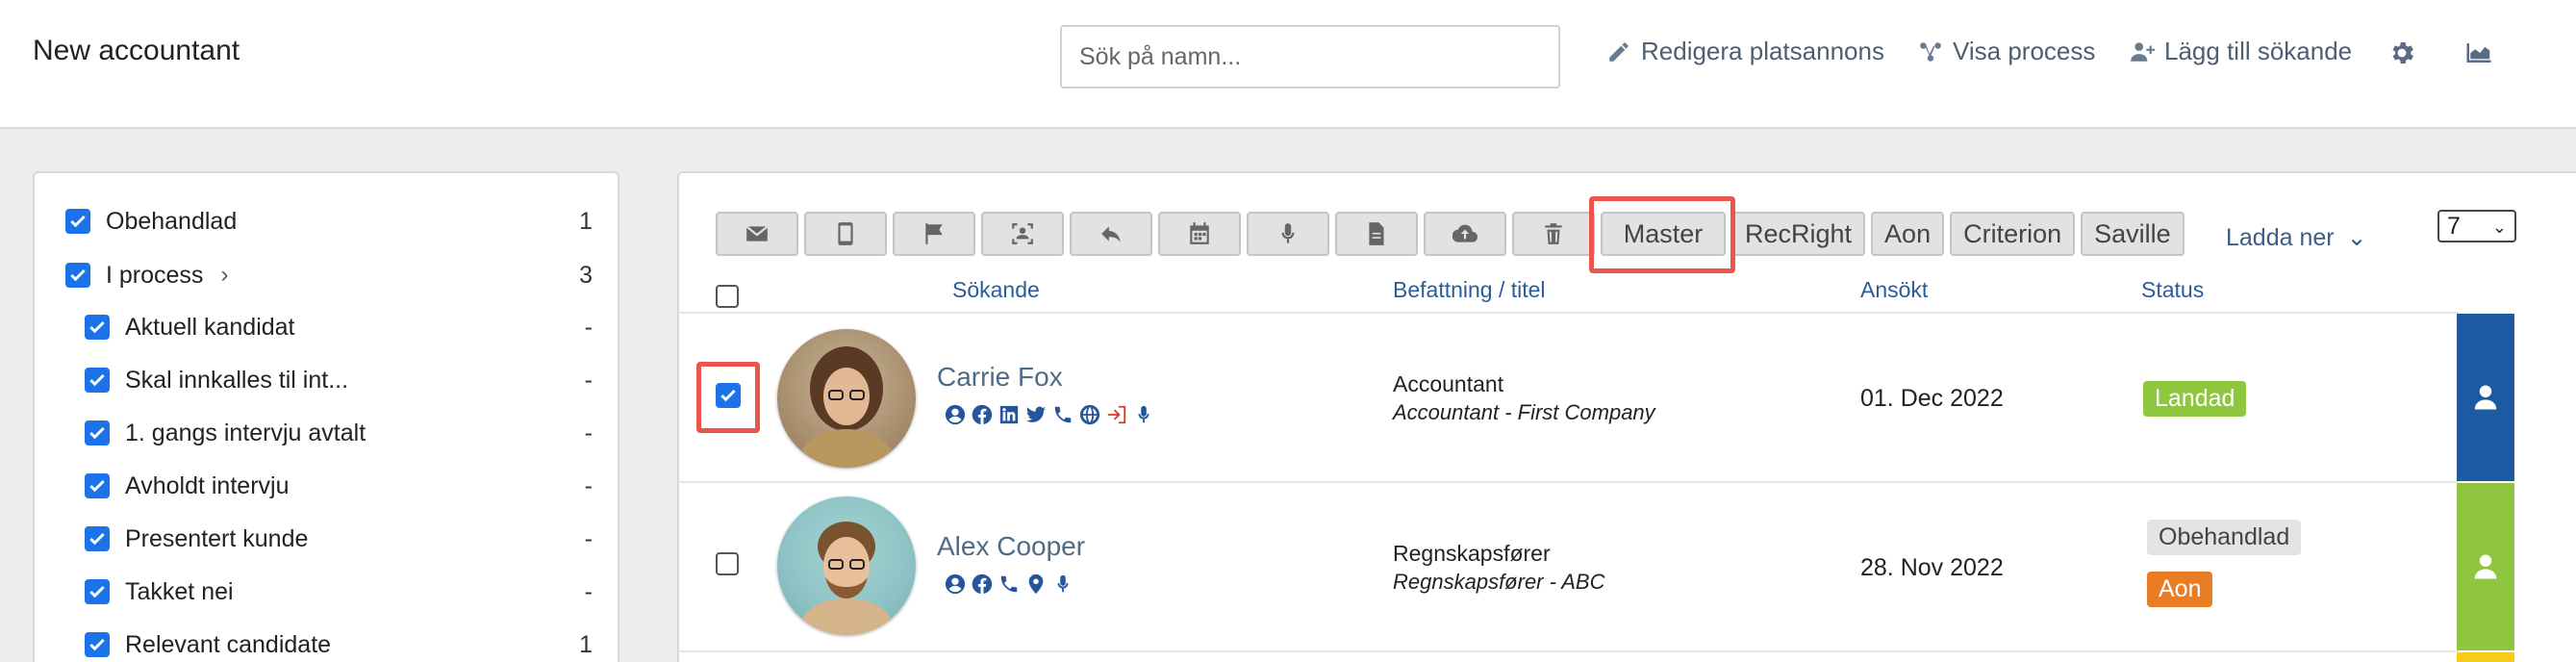  I want to click on add-applicant-link: Lägg till sökande, so click(2241, 51).